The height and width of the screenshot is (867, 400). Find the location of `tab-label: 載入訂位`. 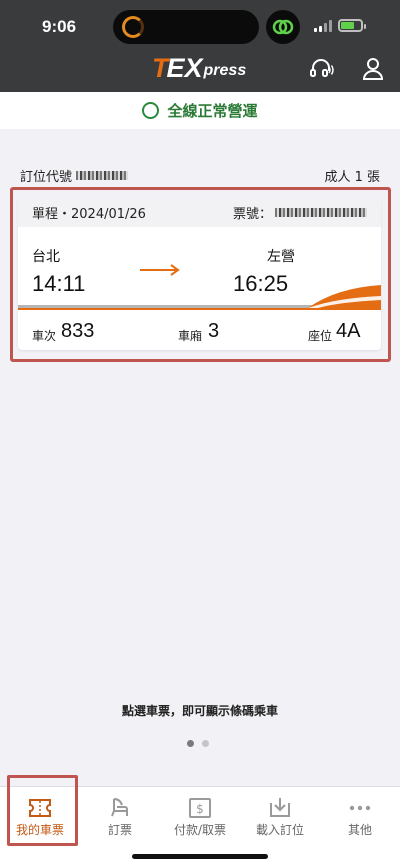

tab-label: 載入訂位 is located at coordinates (279, 830).